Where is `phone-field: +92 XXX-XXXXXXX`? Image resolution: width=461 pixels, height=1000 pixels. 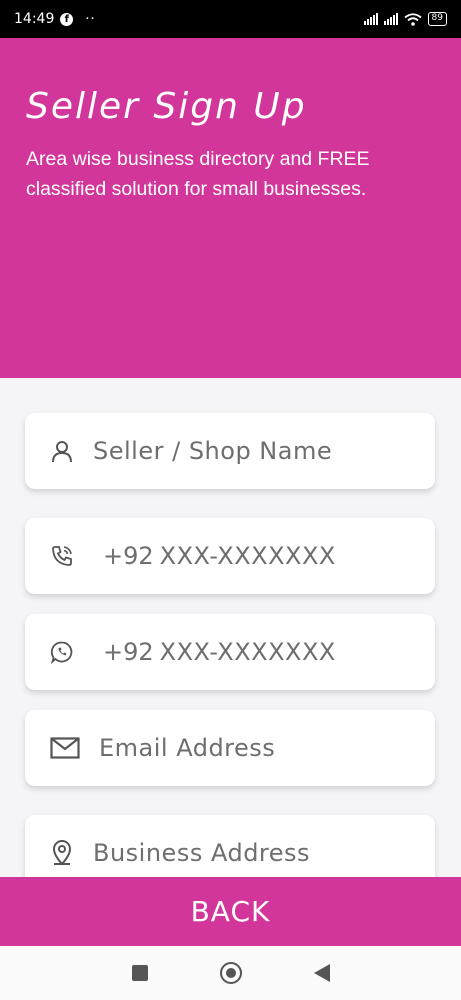
phone-field: +92 XXX-XXXXXXX is located at coordinates (230, 556).